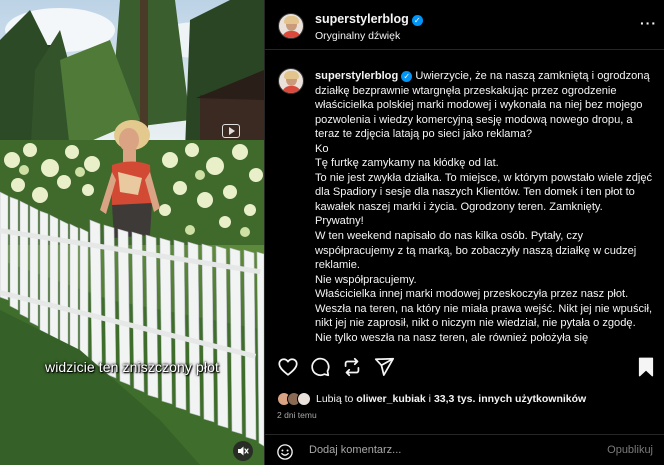 This screenshot has width=664, height=465. I want to click on mute-button, so click(243, 451).